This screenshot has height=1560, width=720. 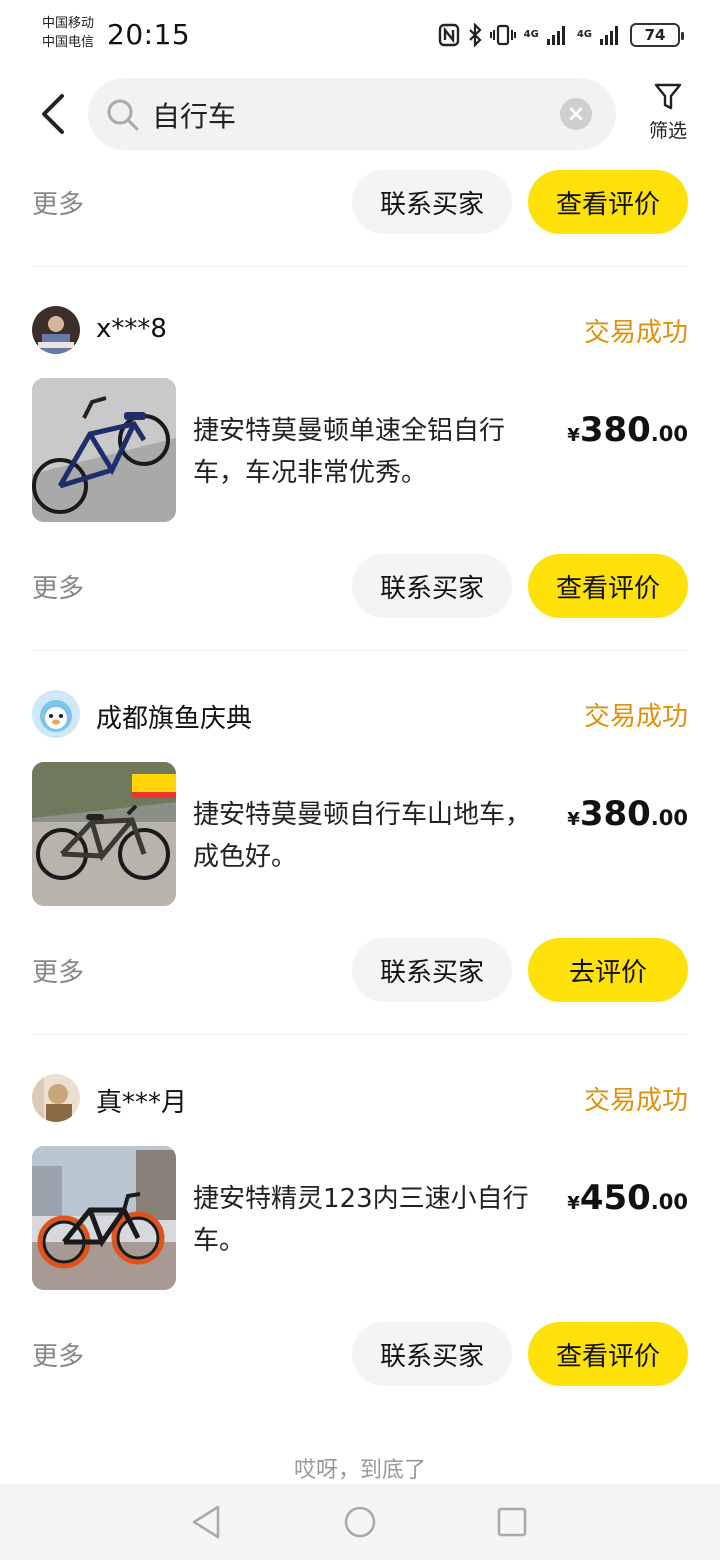 I want to click on filter-button: 筛选, so click(x=668, y=117).